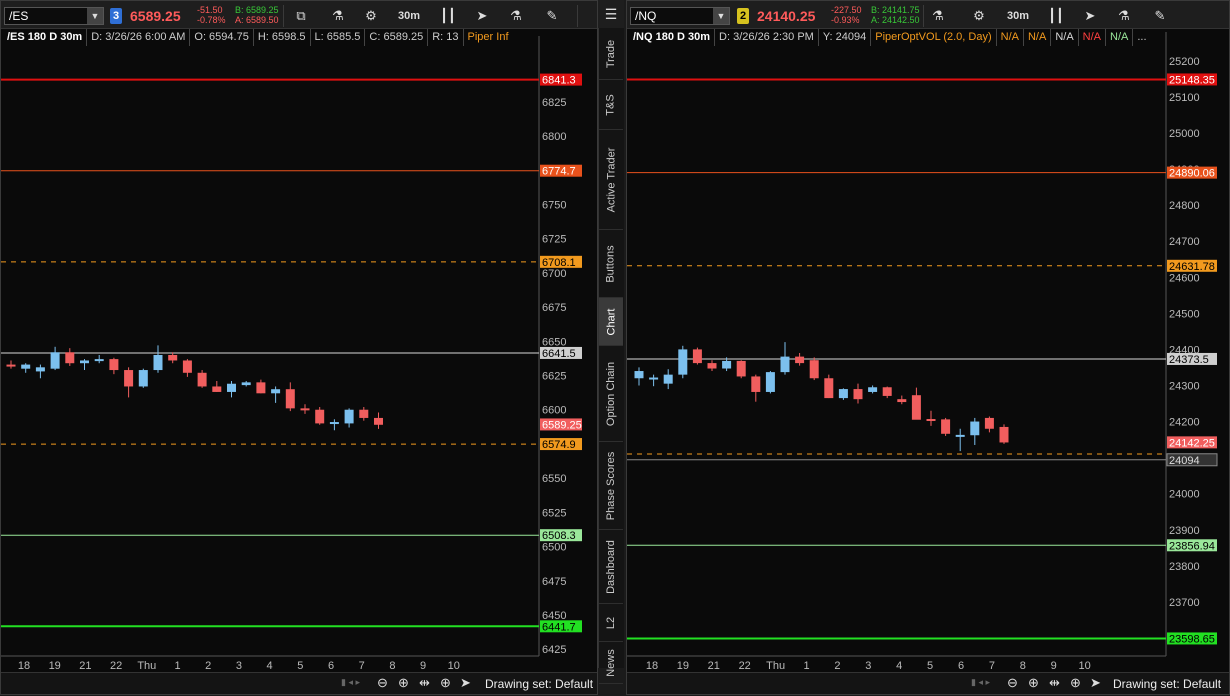 The height and width of the screenshot is (696, 1230). Describe the element at coordinates (554, 650) in the screenshot. I see `y-tick-label: 6425` at that location.